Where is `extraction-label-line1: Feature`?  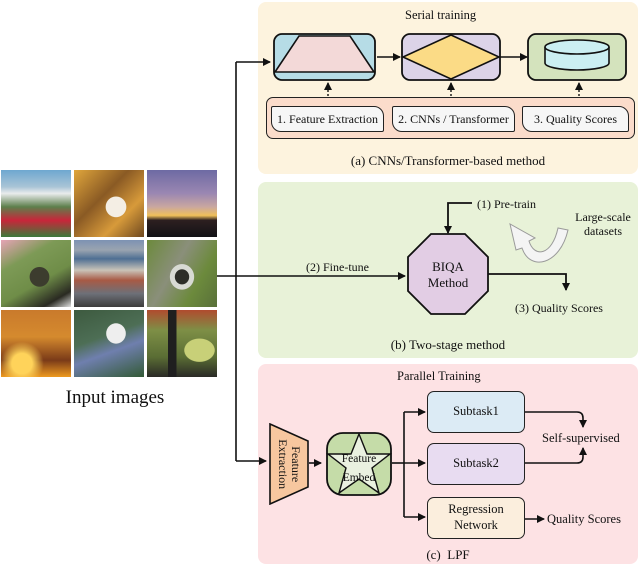
extraction-label-line1: Feature is located at coordinates (296, 464).